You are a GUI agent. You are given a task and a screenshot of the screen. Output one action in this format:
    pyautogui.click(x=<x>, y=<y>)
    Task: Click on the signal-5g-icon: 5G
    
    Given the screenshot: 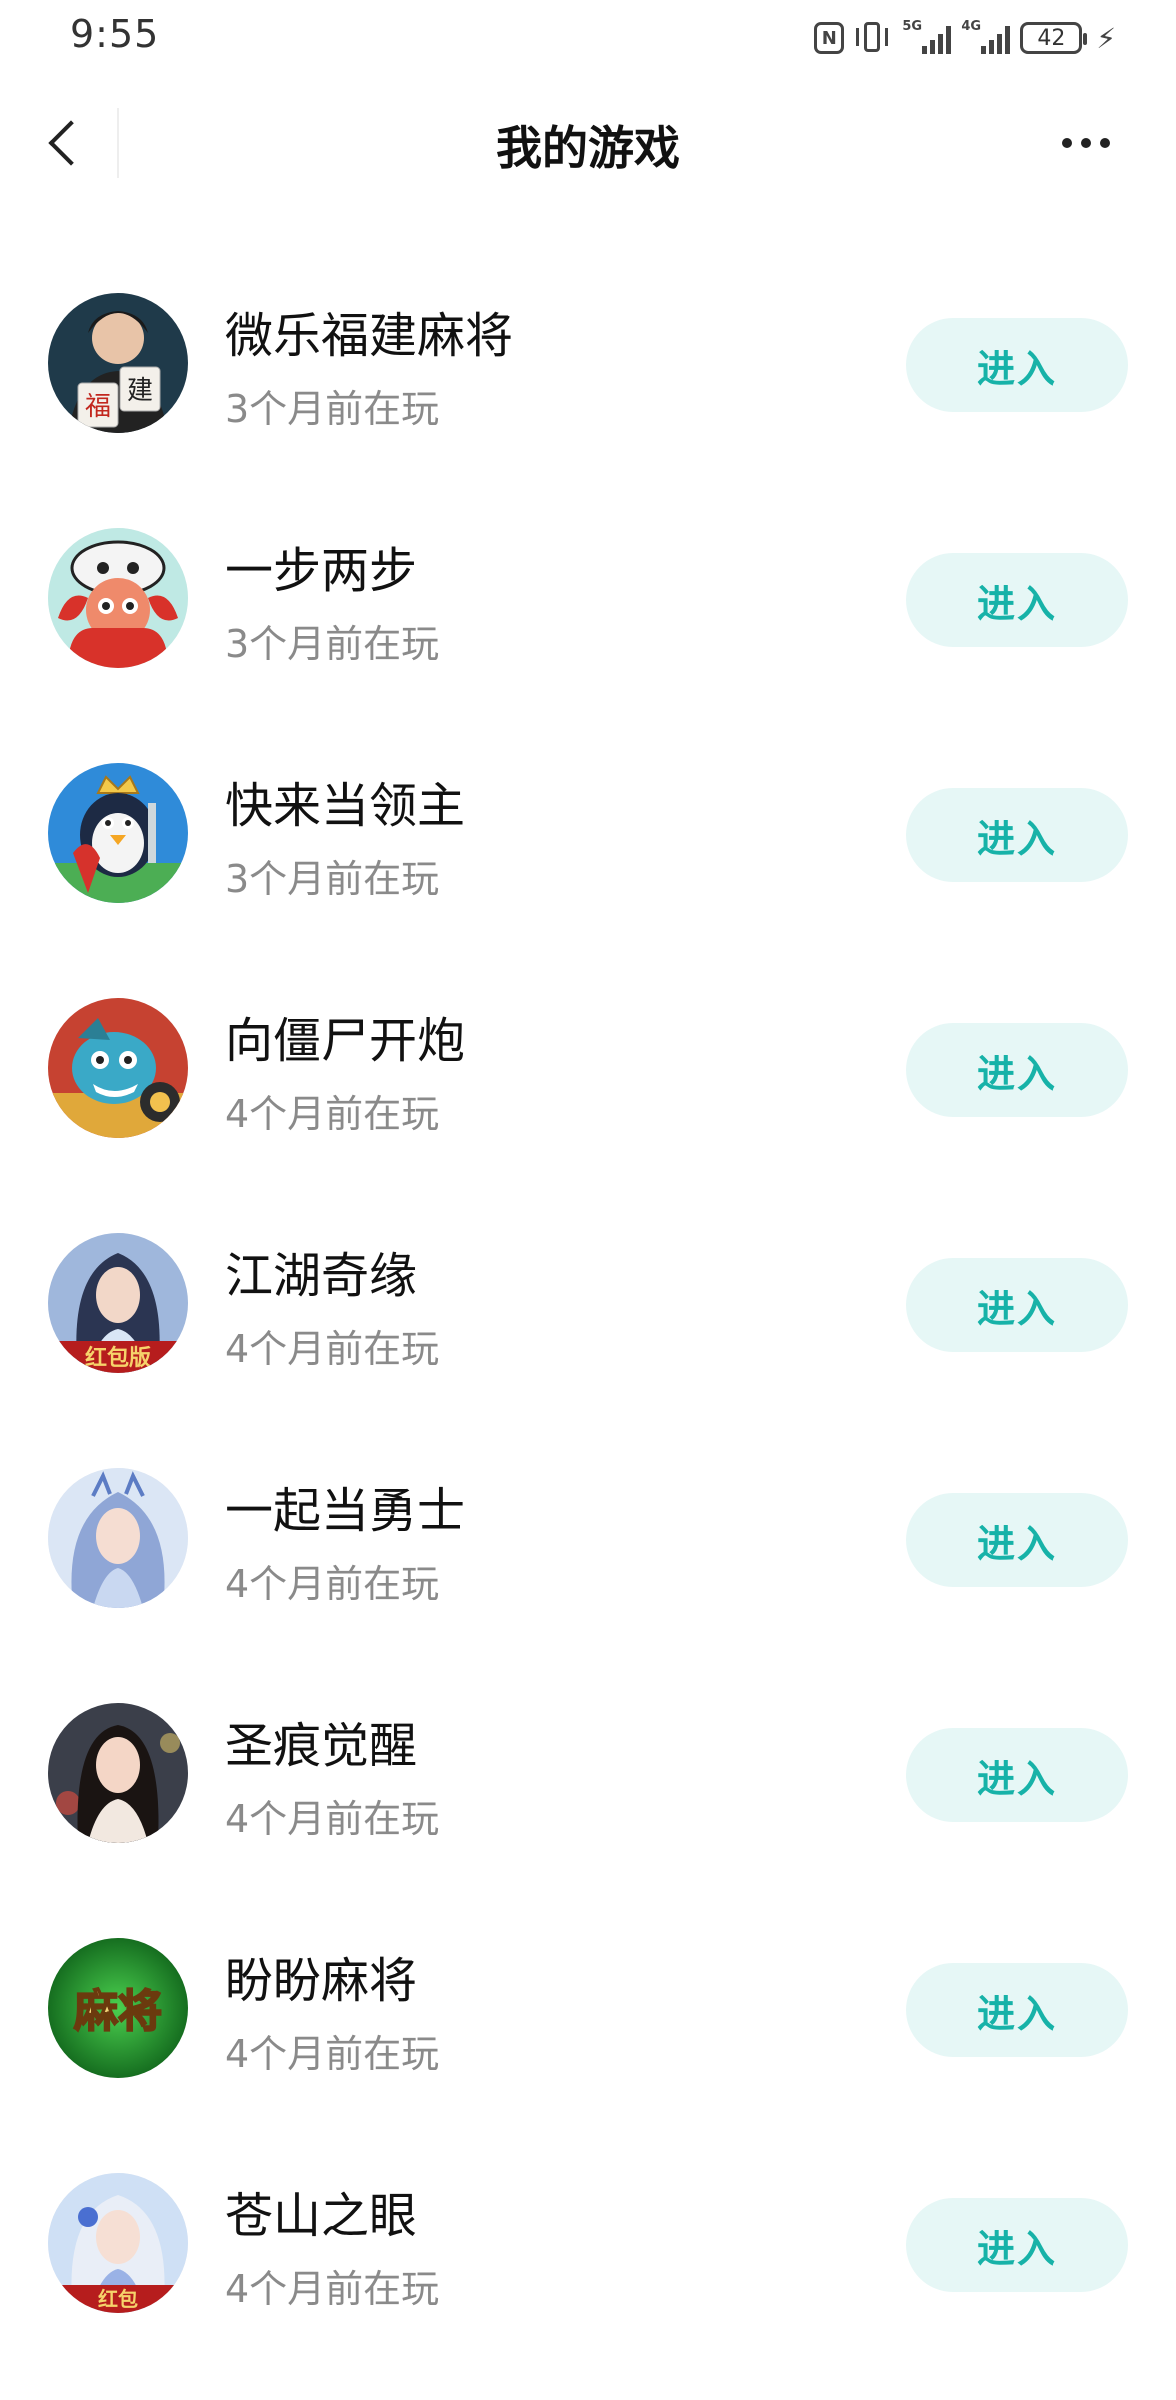 What is the action you would take?
    pyautogui.click(x=927, y=36)
    